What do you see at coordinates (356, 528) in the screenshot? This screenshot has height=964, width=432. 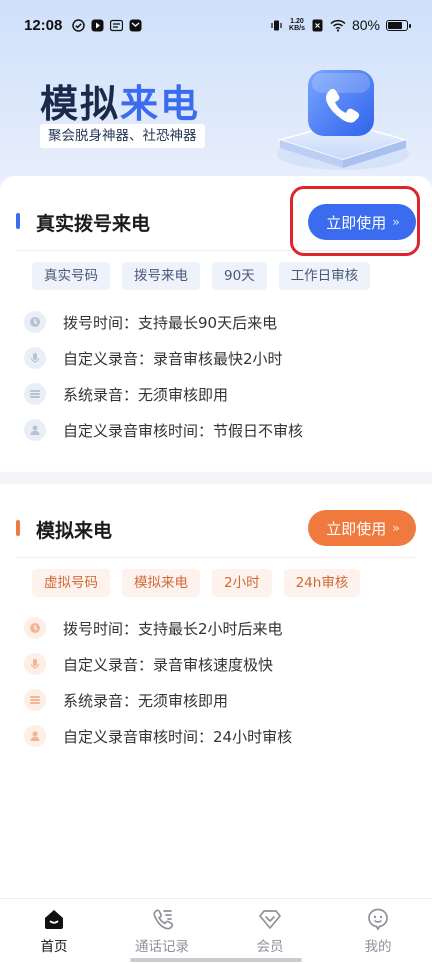 I see `simulated-call-use-button-label: 立即使用` at bounding box center [356, 528].